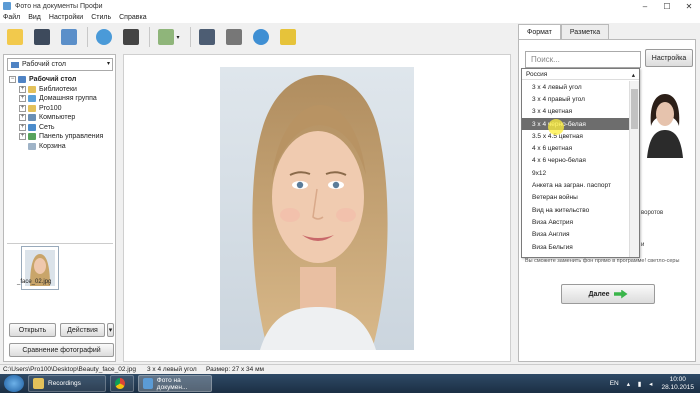  Describe the element at coordinates (61, 109) in the screenshot. I see `tree-item-pro100: + Pro100` at that location.